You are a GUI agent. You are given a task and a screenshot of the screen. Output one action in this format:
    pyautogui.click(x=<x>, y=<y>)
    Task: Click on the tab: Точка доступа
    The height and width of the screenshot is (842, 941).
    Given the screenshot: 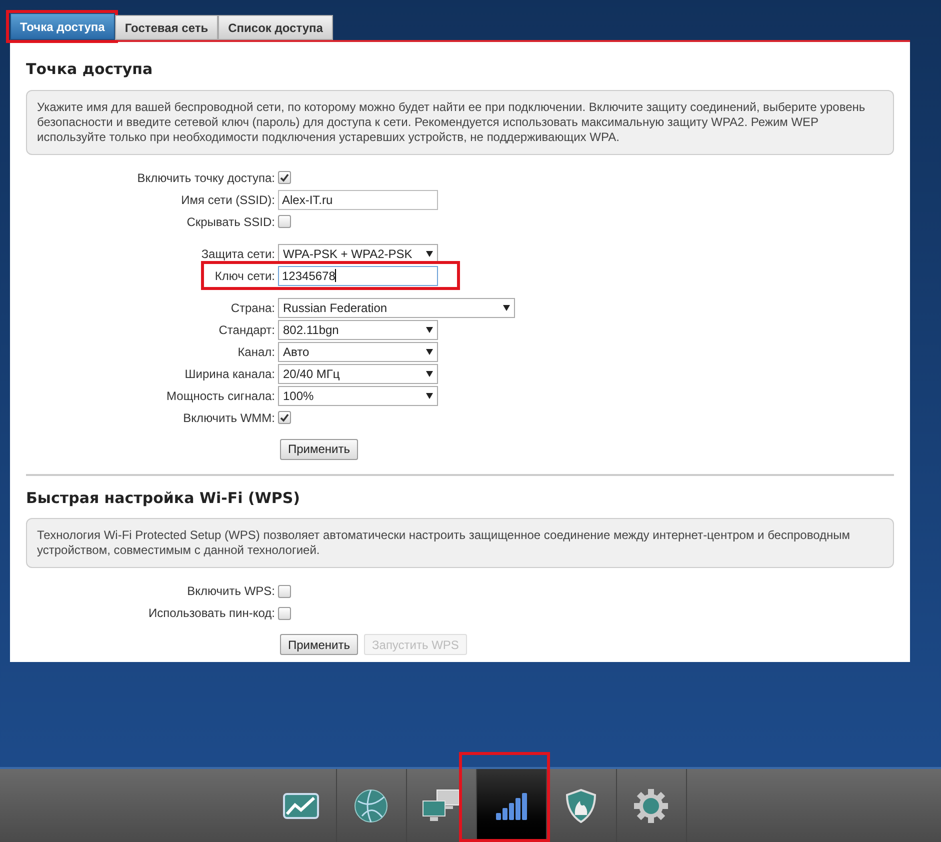 What is the action you would take?
    pyautogui.click(x=62, y=26)
    